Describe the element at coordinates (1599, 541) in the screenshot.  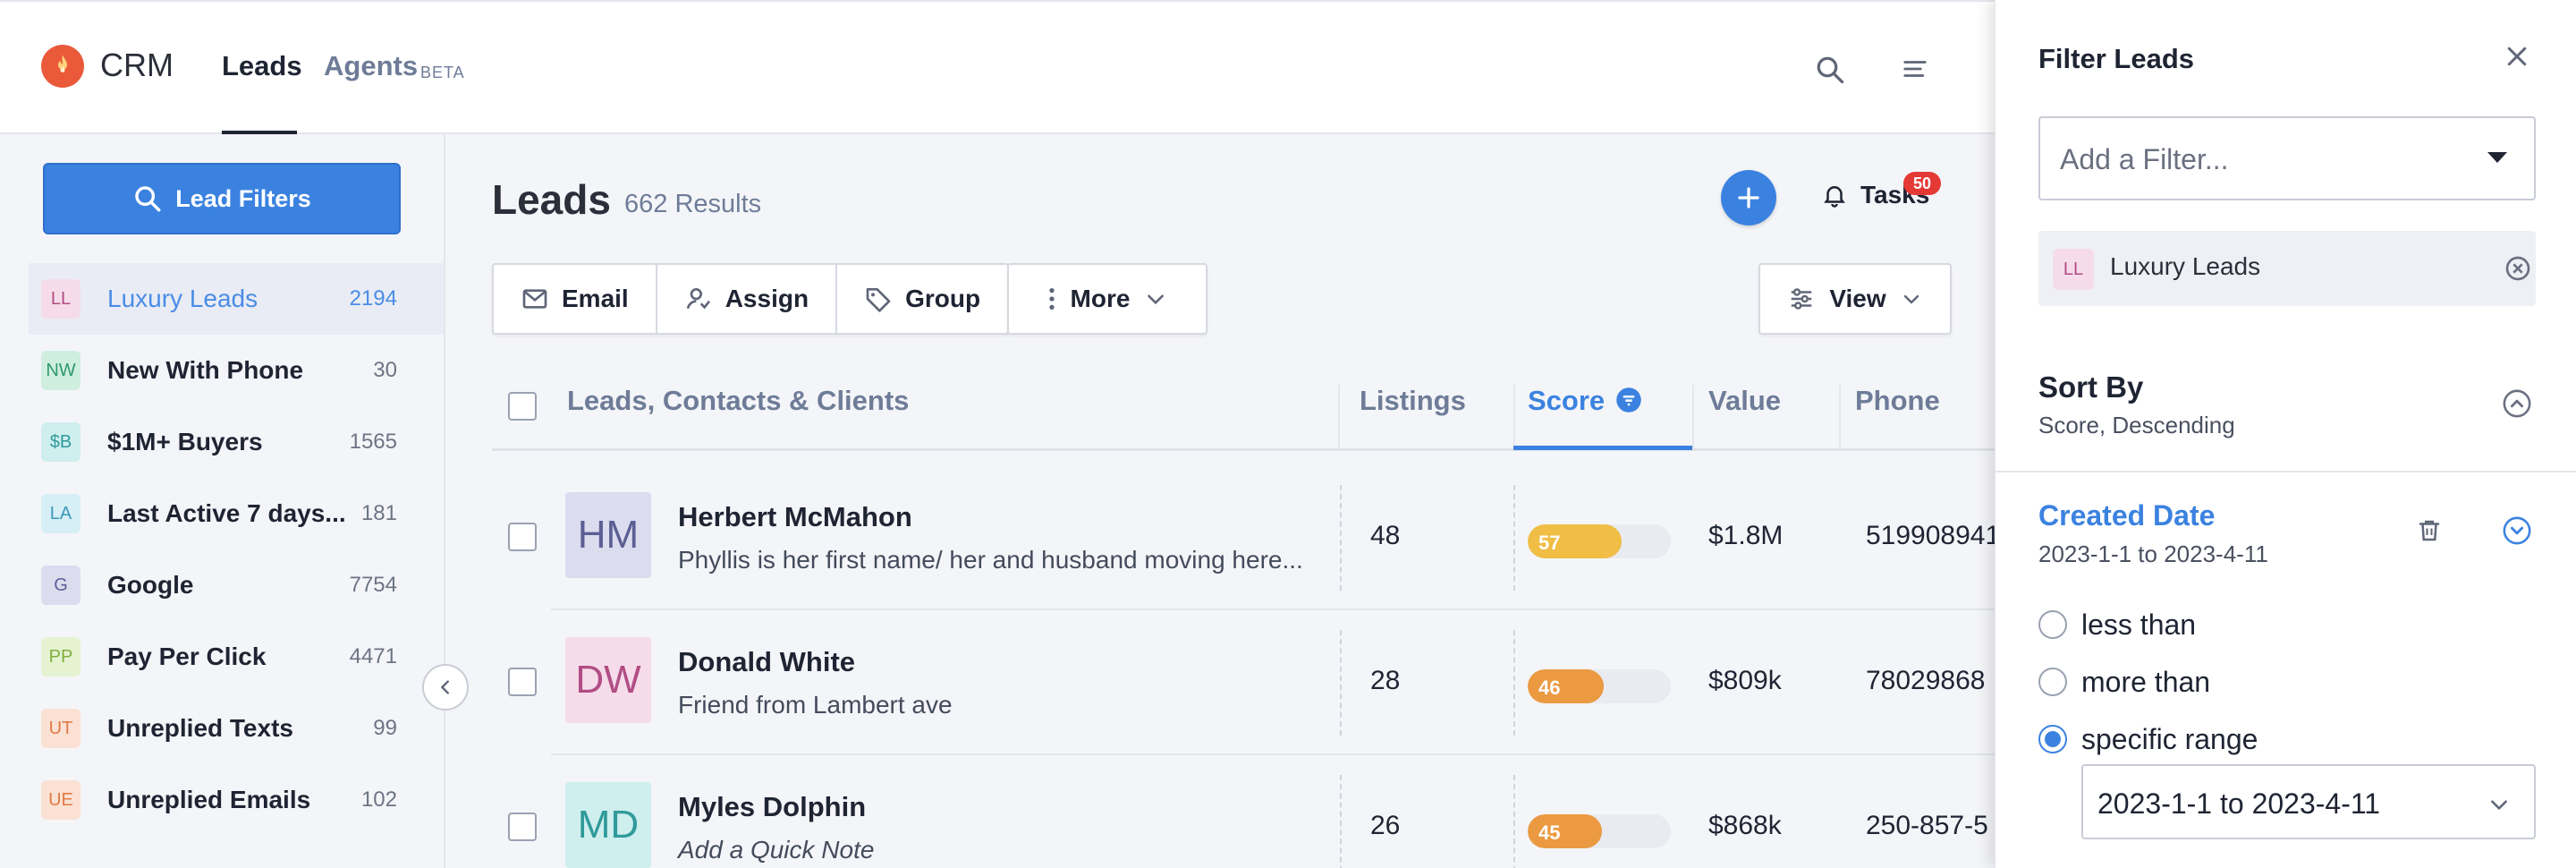
I see `score-bar: 57` at that location.